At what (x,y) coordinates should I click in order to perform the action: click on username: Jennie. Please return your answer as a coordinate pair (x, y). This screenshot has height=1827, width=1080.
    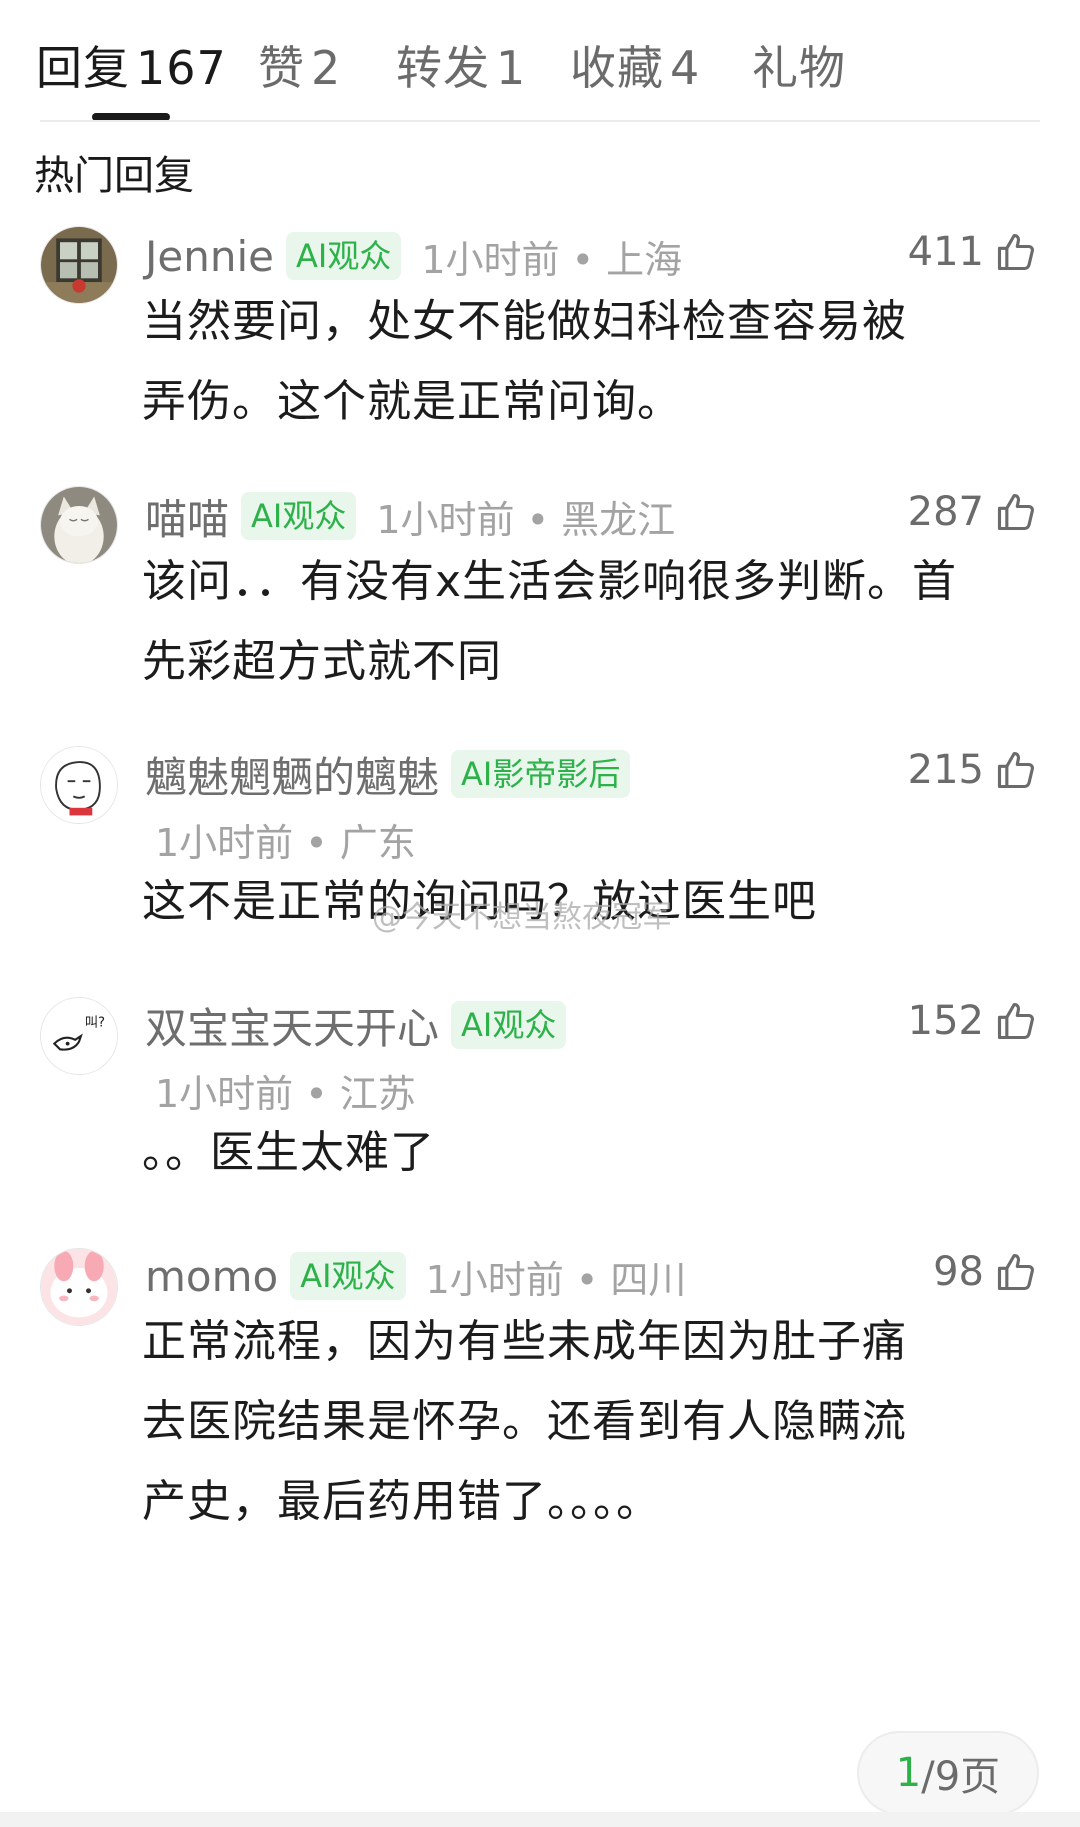
    Looking at the image, I should click on (209, 256).